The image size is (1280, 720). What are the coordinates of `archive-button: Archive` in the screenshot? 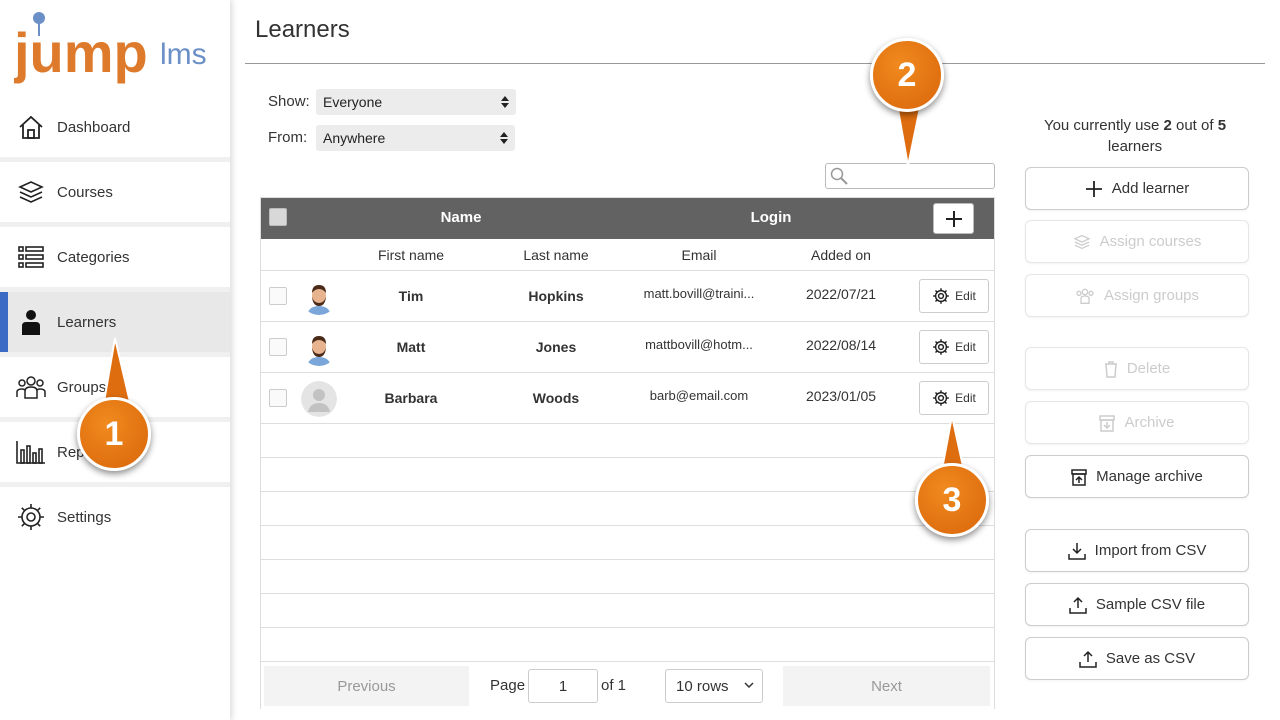 It's located at (1137, 422).